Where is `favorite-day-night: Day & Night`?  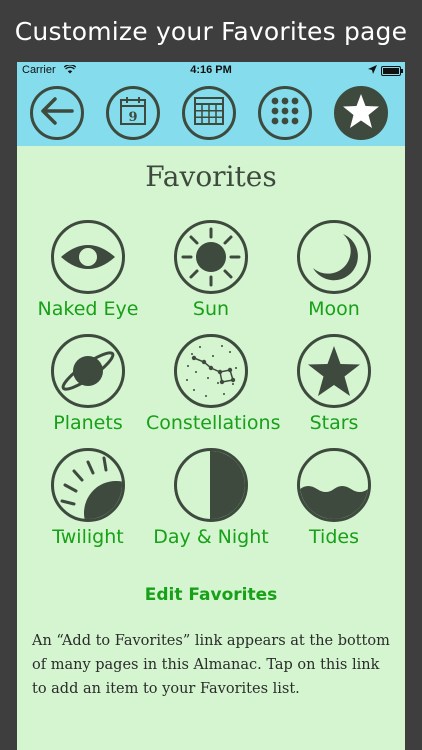 favorite-day-night: Day & Night is located at coordinates (211, 498).